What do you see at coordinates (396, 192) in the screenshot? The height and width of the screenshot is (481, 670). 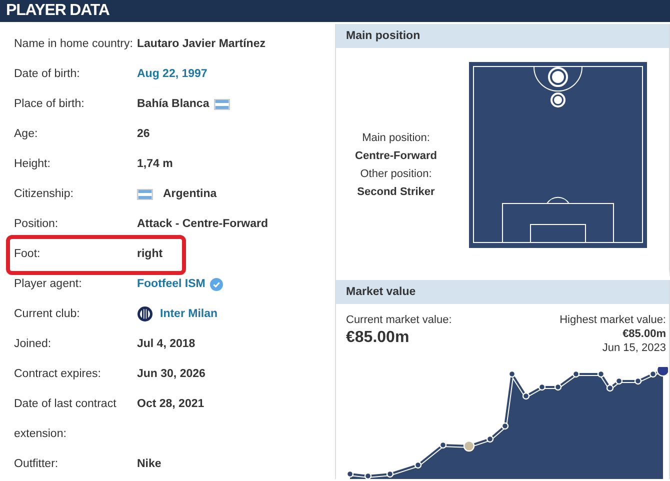 I see `position-value: Second Striker` at bounding box center [396, 192].